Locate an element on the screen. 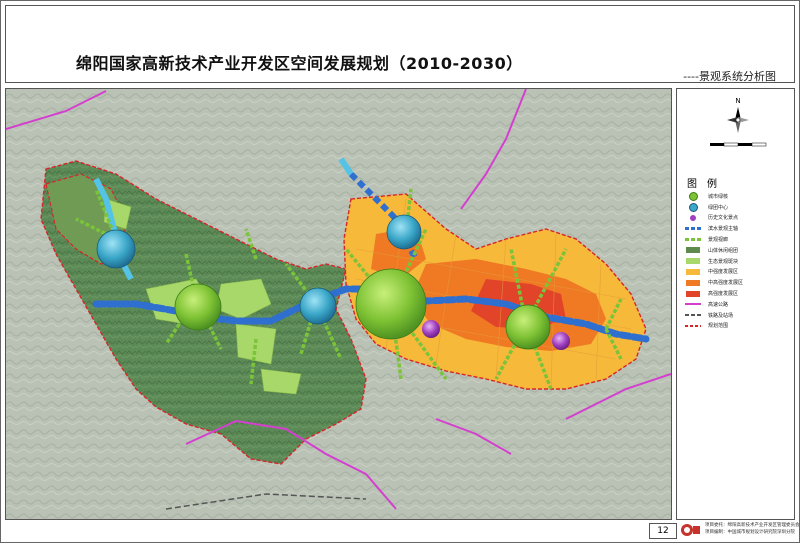  legend-item-cluster-center: 绿团中心 is located at coordinates (737, 207).